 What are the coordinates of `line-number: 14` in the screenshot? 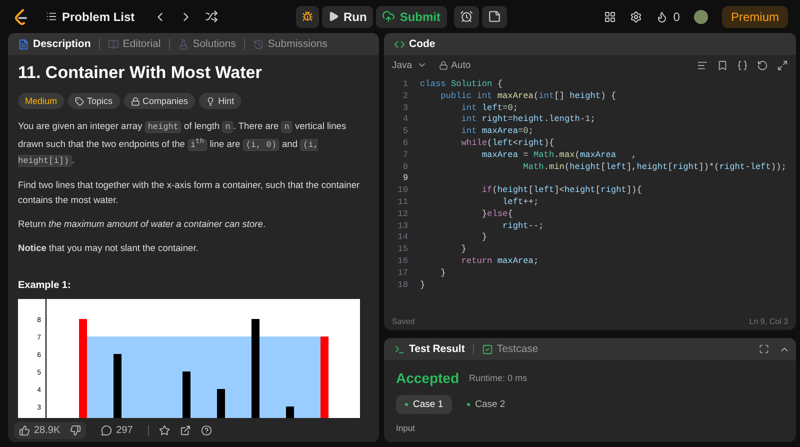 It's located at (402, 238).